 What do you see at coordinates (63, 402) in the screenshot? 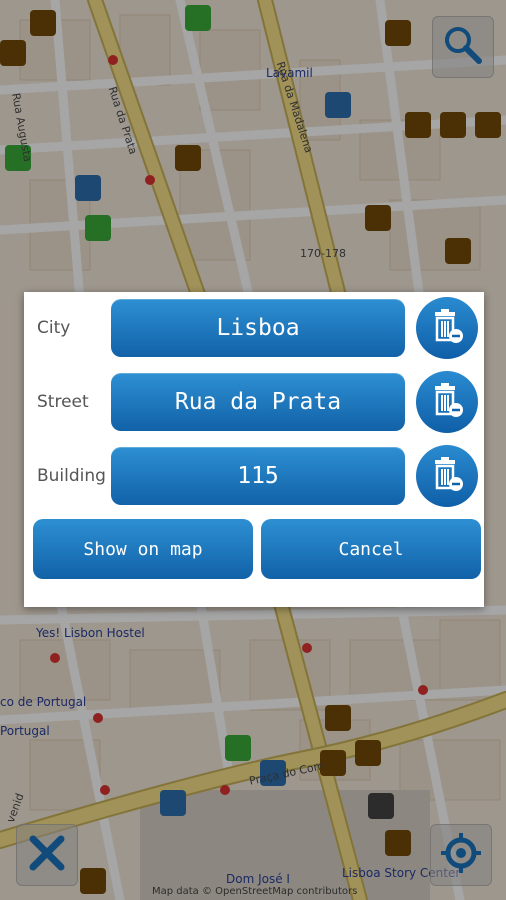
I see `street-label: Street` at bounding box center [63, 402].